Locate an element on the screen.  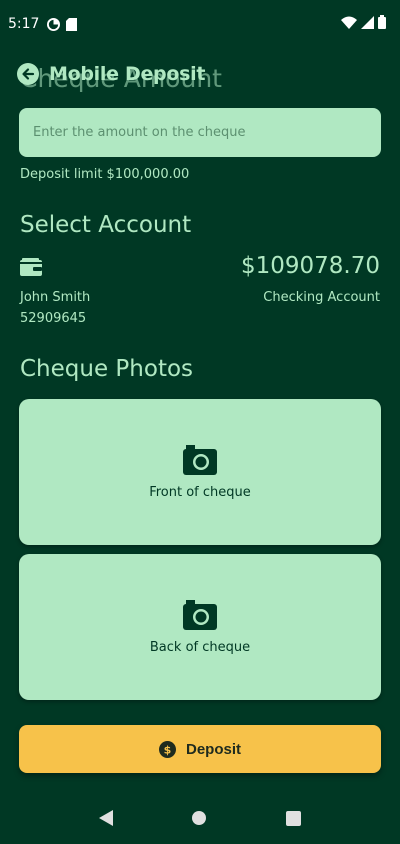
data-saver-icon is located at coordinates (54, 24).